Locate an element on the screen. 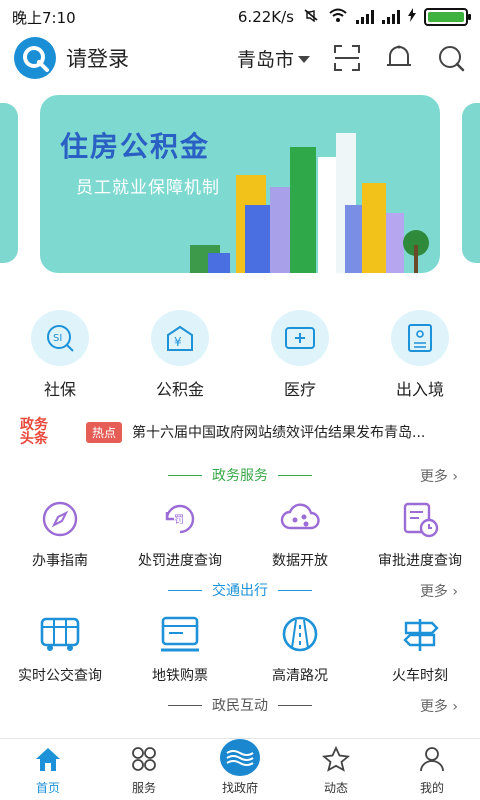 The image size is (480, 800). service-item-penalty: 罚 处罚进度查询 is located at coordinates (180, 534).